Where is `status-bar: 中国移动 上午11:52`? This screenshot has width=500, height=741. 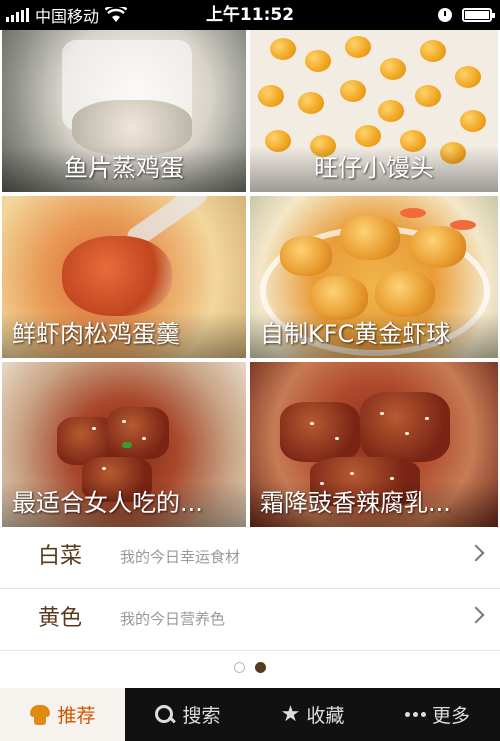 status-bar: 中国移动 上午11:52 is located at coordinates (250, 15).